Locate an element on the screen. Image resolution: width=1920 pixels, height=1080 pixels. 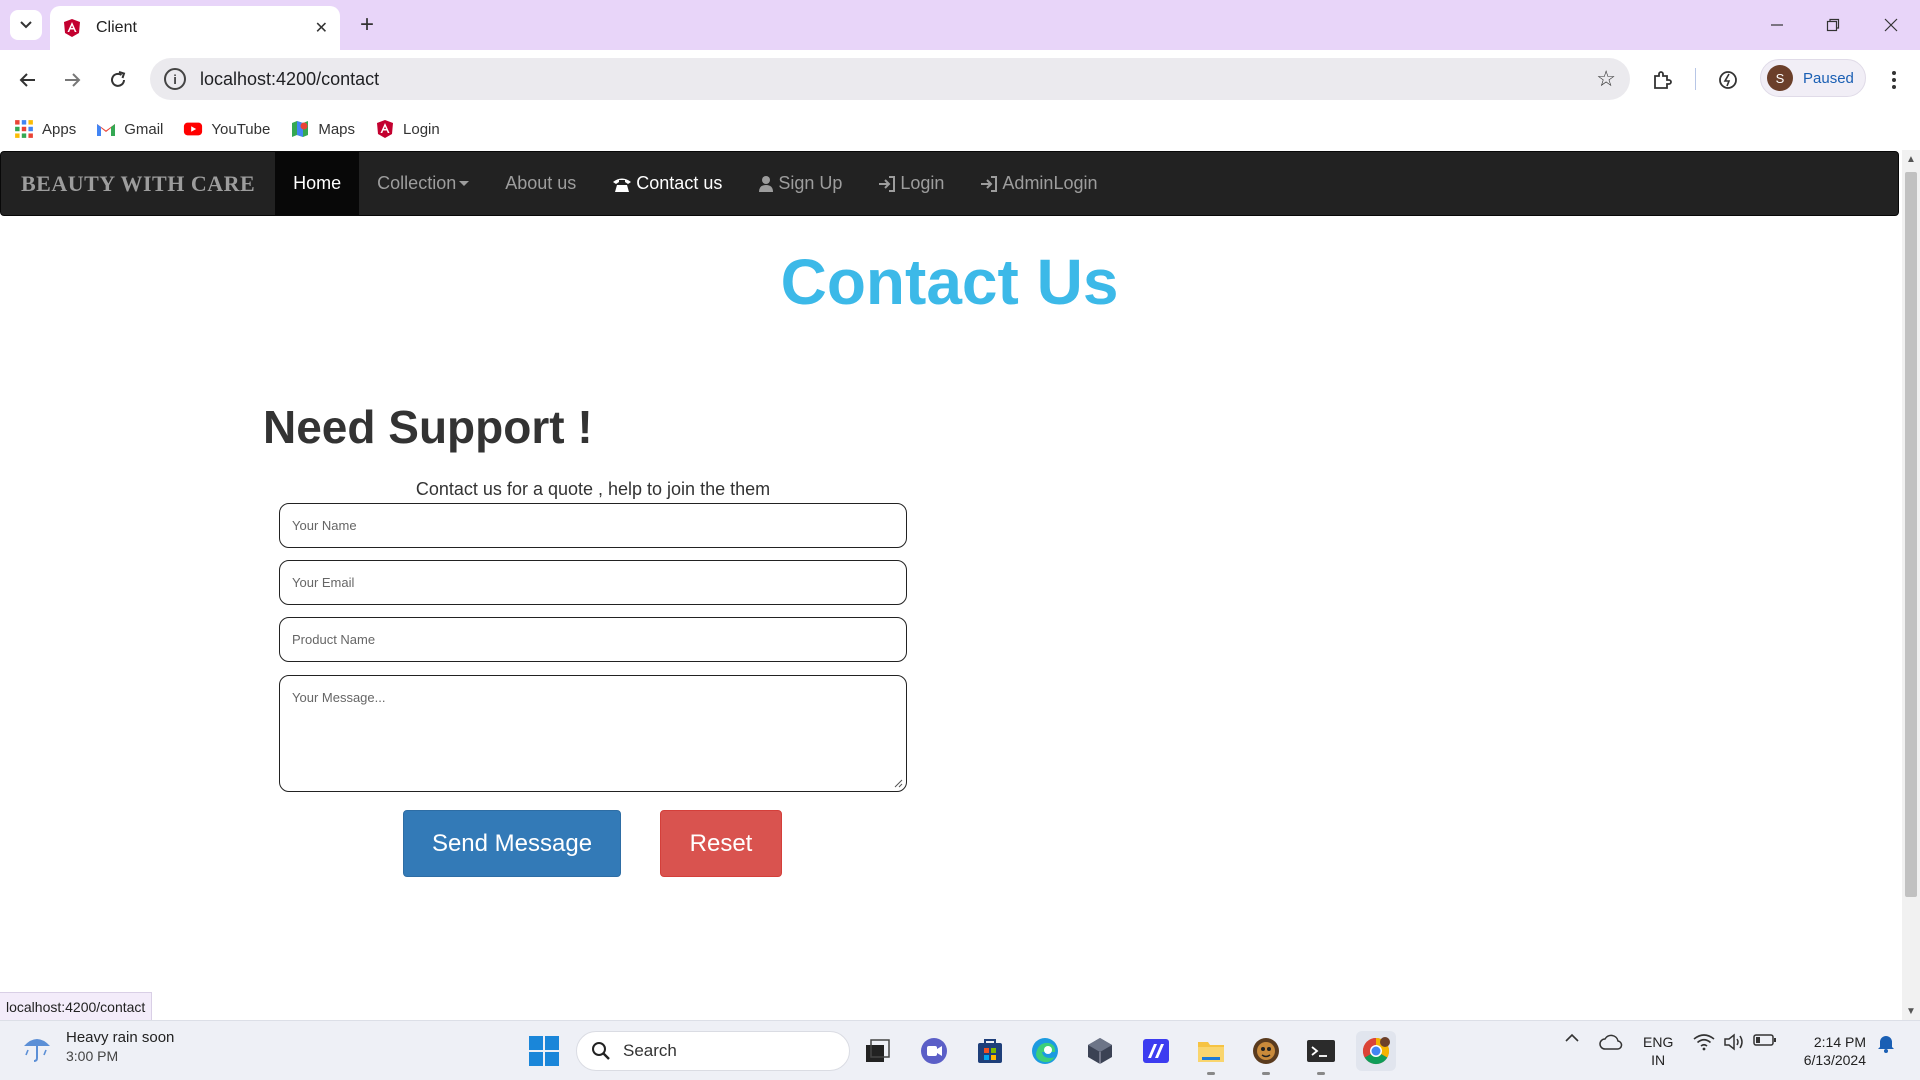
editor-icon is located at coordinates (1156, 1051).